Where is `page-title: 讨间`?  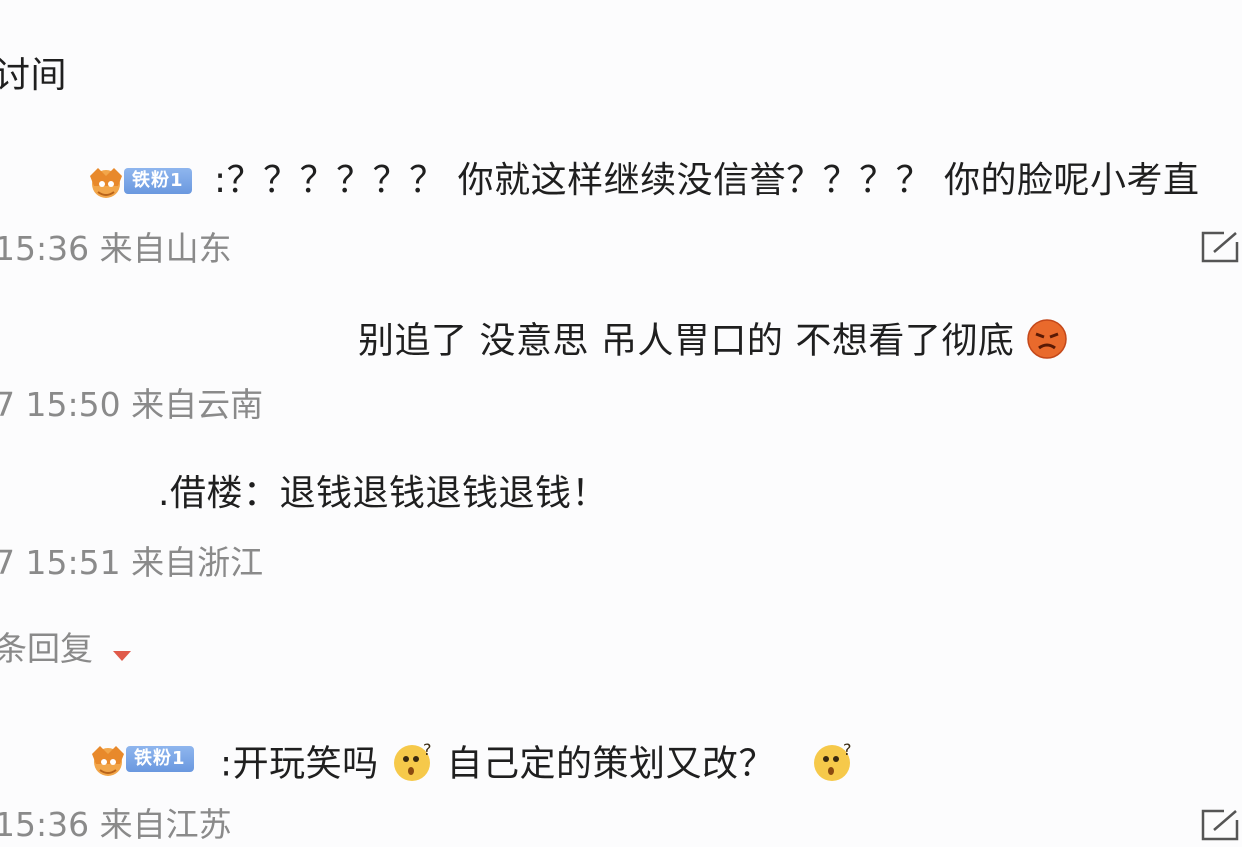 page-title: 讨间 is located at coordinates (34, 75).